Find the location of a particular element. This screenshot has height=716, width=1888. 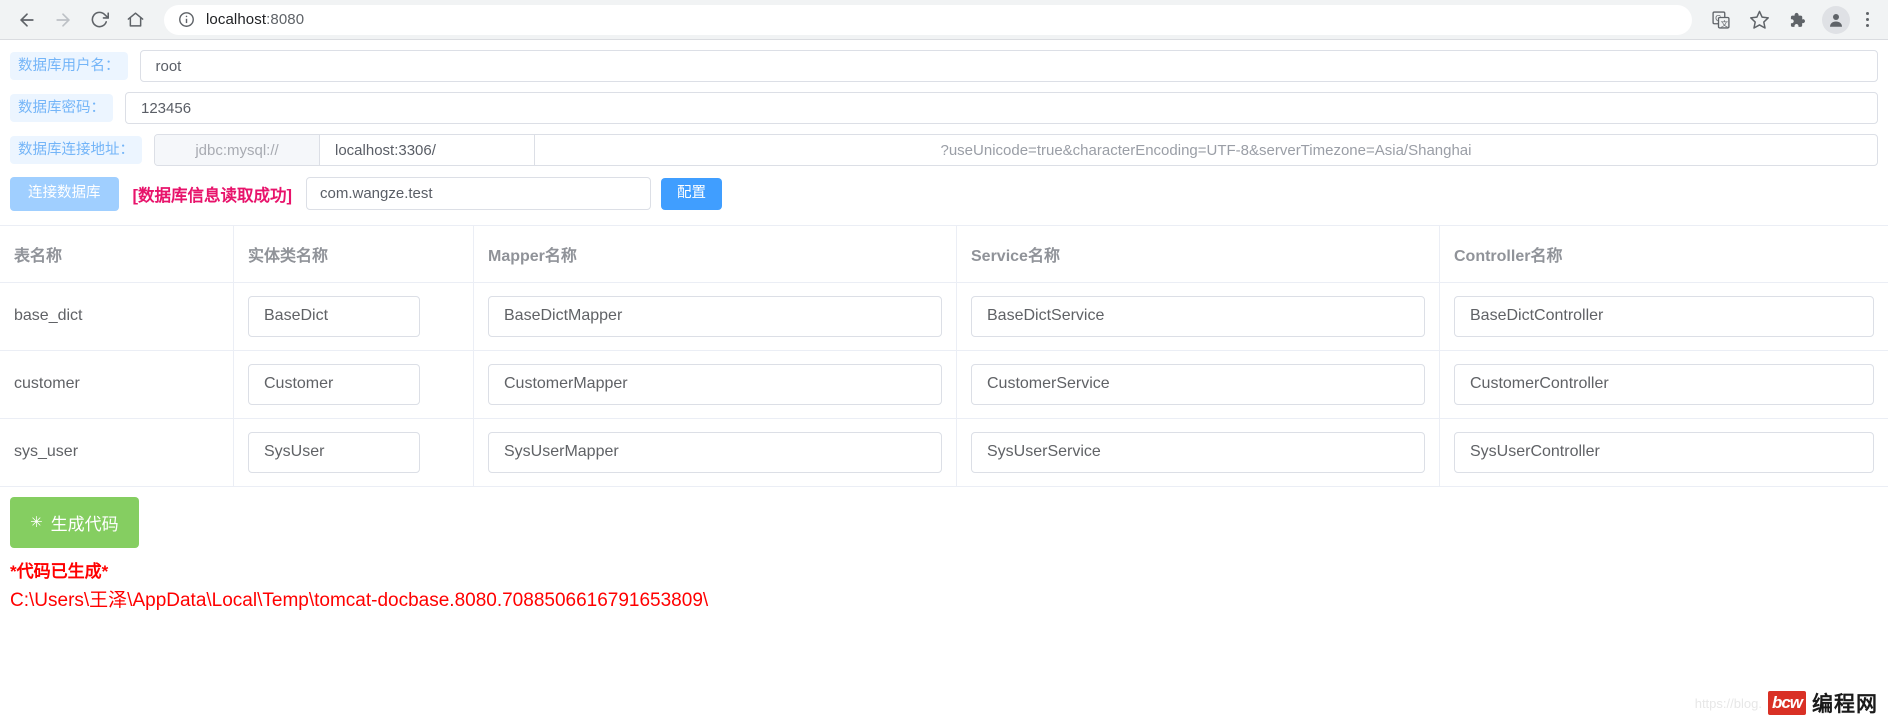

mapper-input: CustomerMapper is located at coordinates (715, 384).